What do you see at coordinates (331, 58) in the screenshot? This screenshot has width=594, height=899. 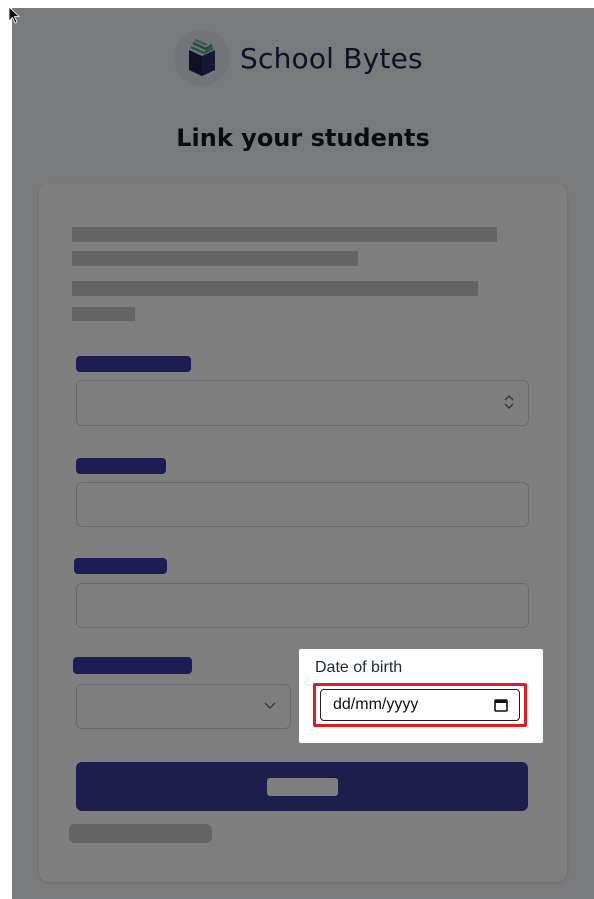 I see `brand-name: School Bytes` at bounding box center [331, 58].